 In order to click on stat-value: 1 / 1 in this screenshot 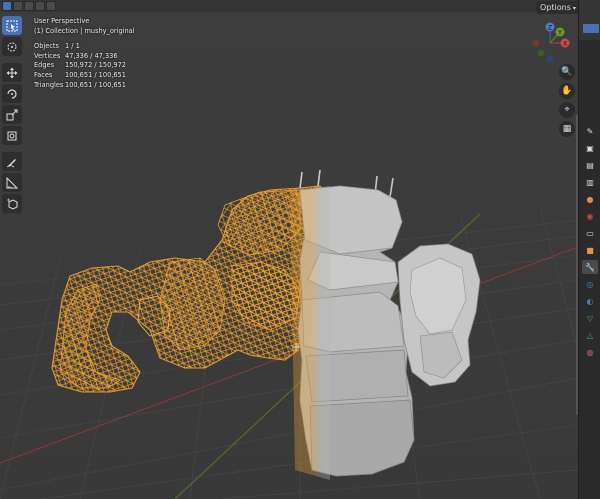, I will do `click(72, 46)`.